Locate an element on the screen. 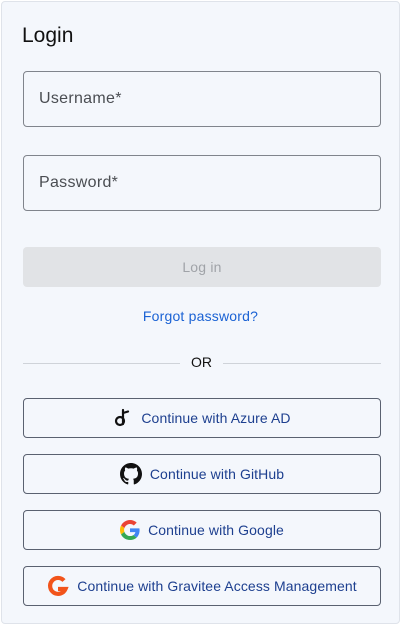 Image resolution: width=403 pixels, height=627 pixels. divider-right is located at coordinates (302, 363).